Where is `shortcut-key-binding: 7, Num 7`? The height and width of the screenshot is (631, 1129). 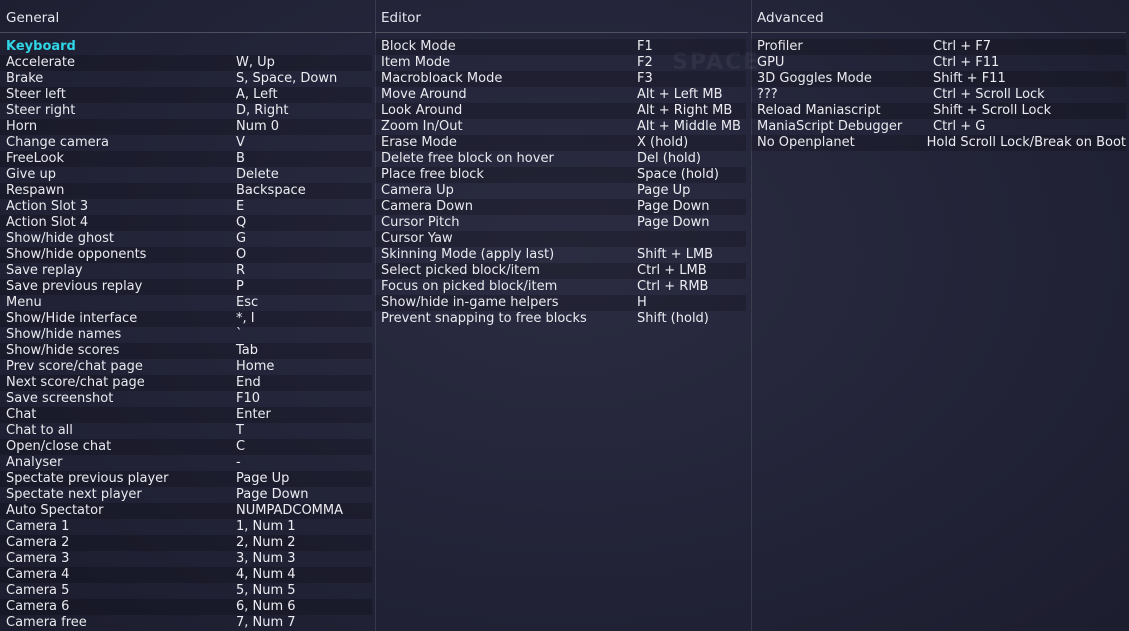 shortcut-key-binding: 7, Num 7 is located at coordinates (266, 622).